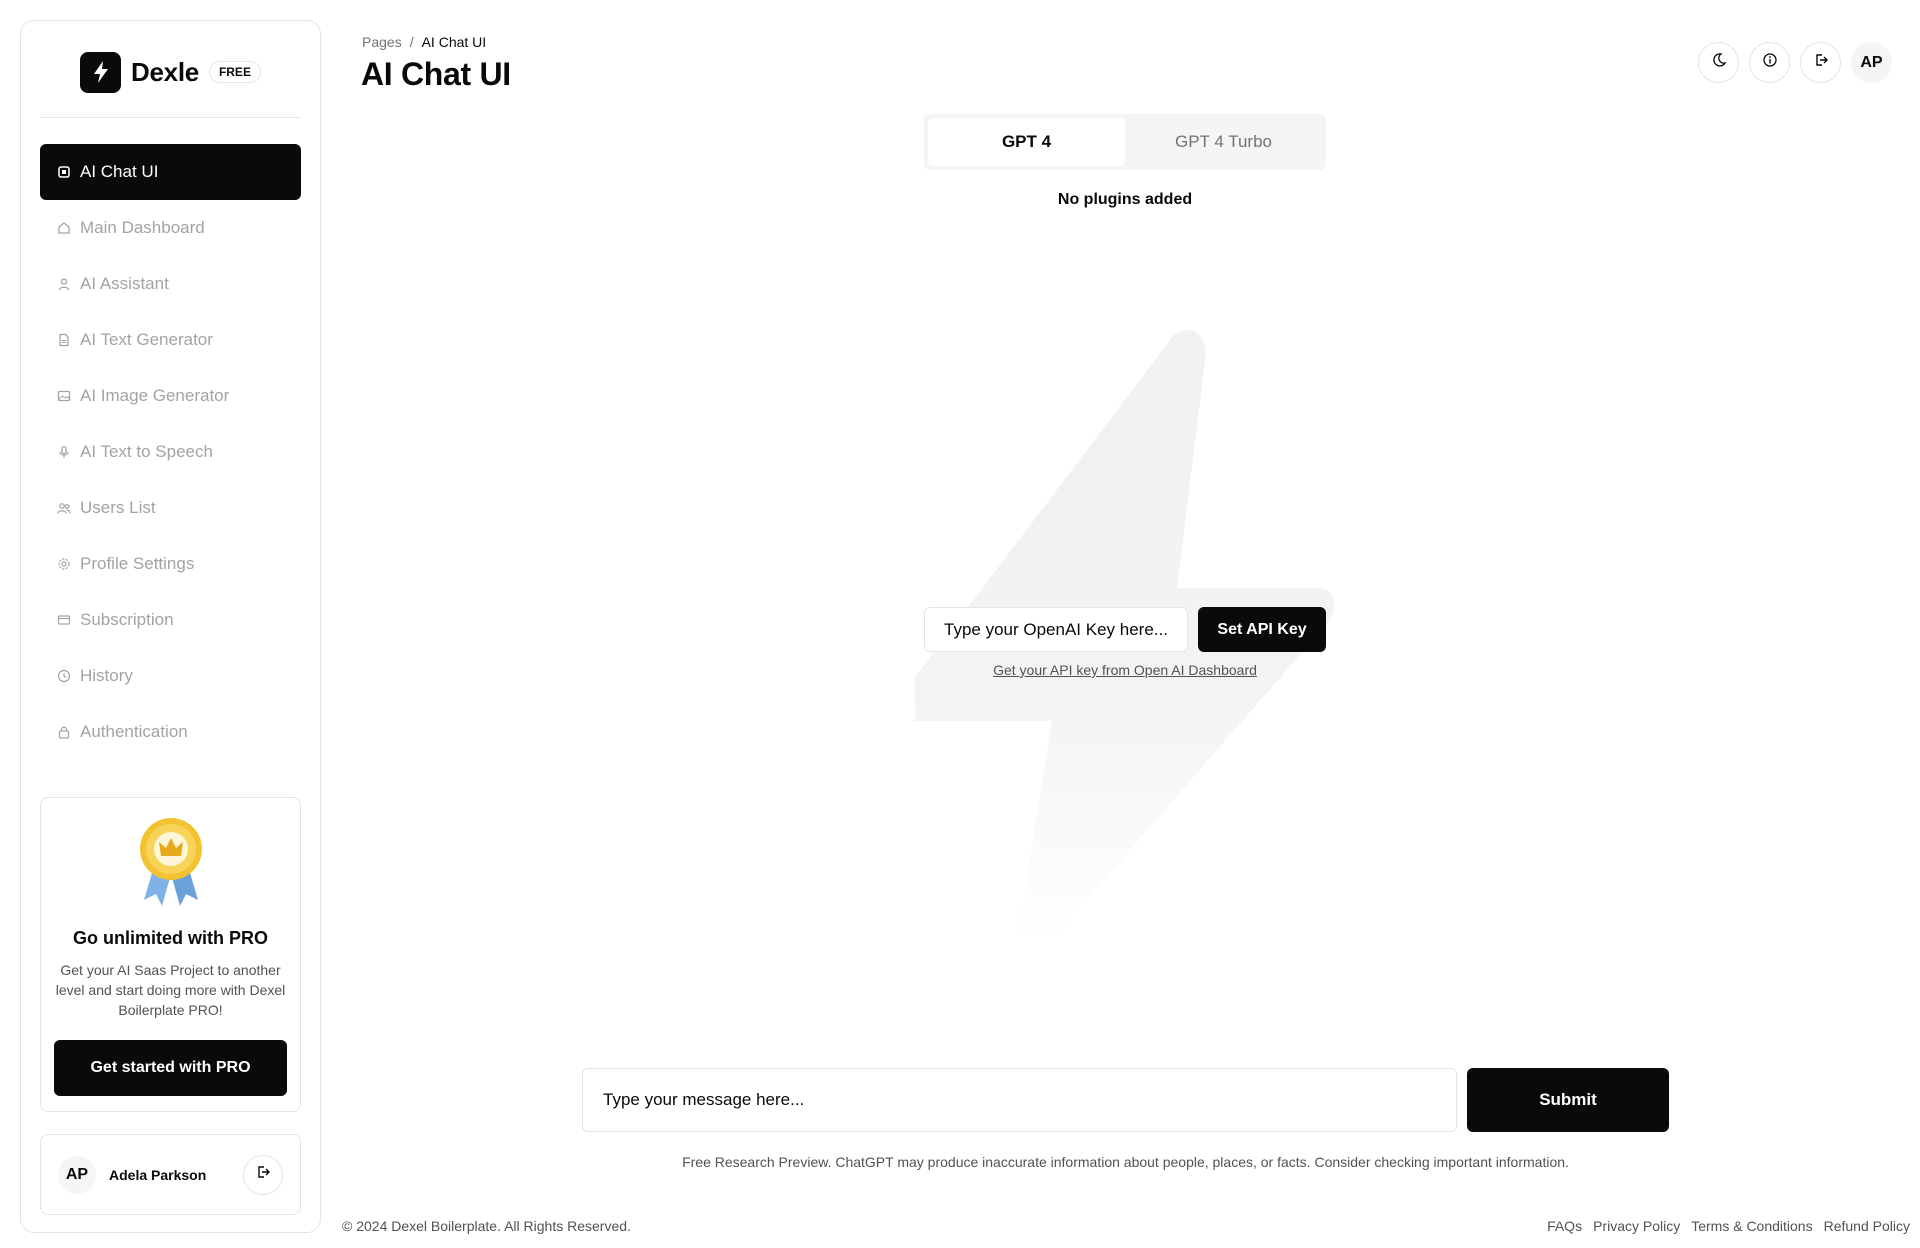 This screenshot has height=1248, width=1920. I want to click on users-icon, so click(64, 508).